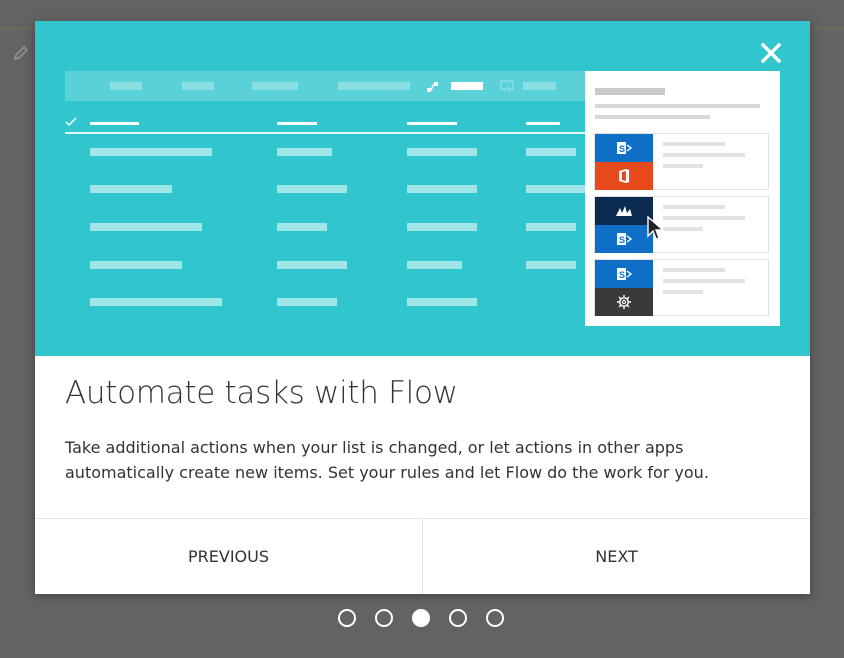 The image size is (844, 658). Describe the element at coordinates (616, 556) in the screenshot. I see `next-button: NEXT` at that location.